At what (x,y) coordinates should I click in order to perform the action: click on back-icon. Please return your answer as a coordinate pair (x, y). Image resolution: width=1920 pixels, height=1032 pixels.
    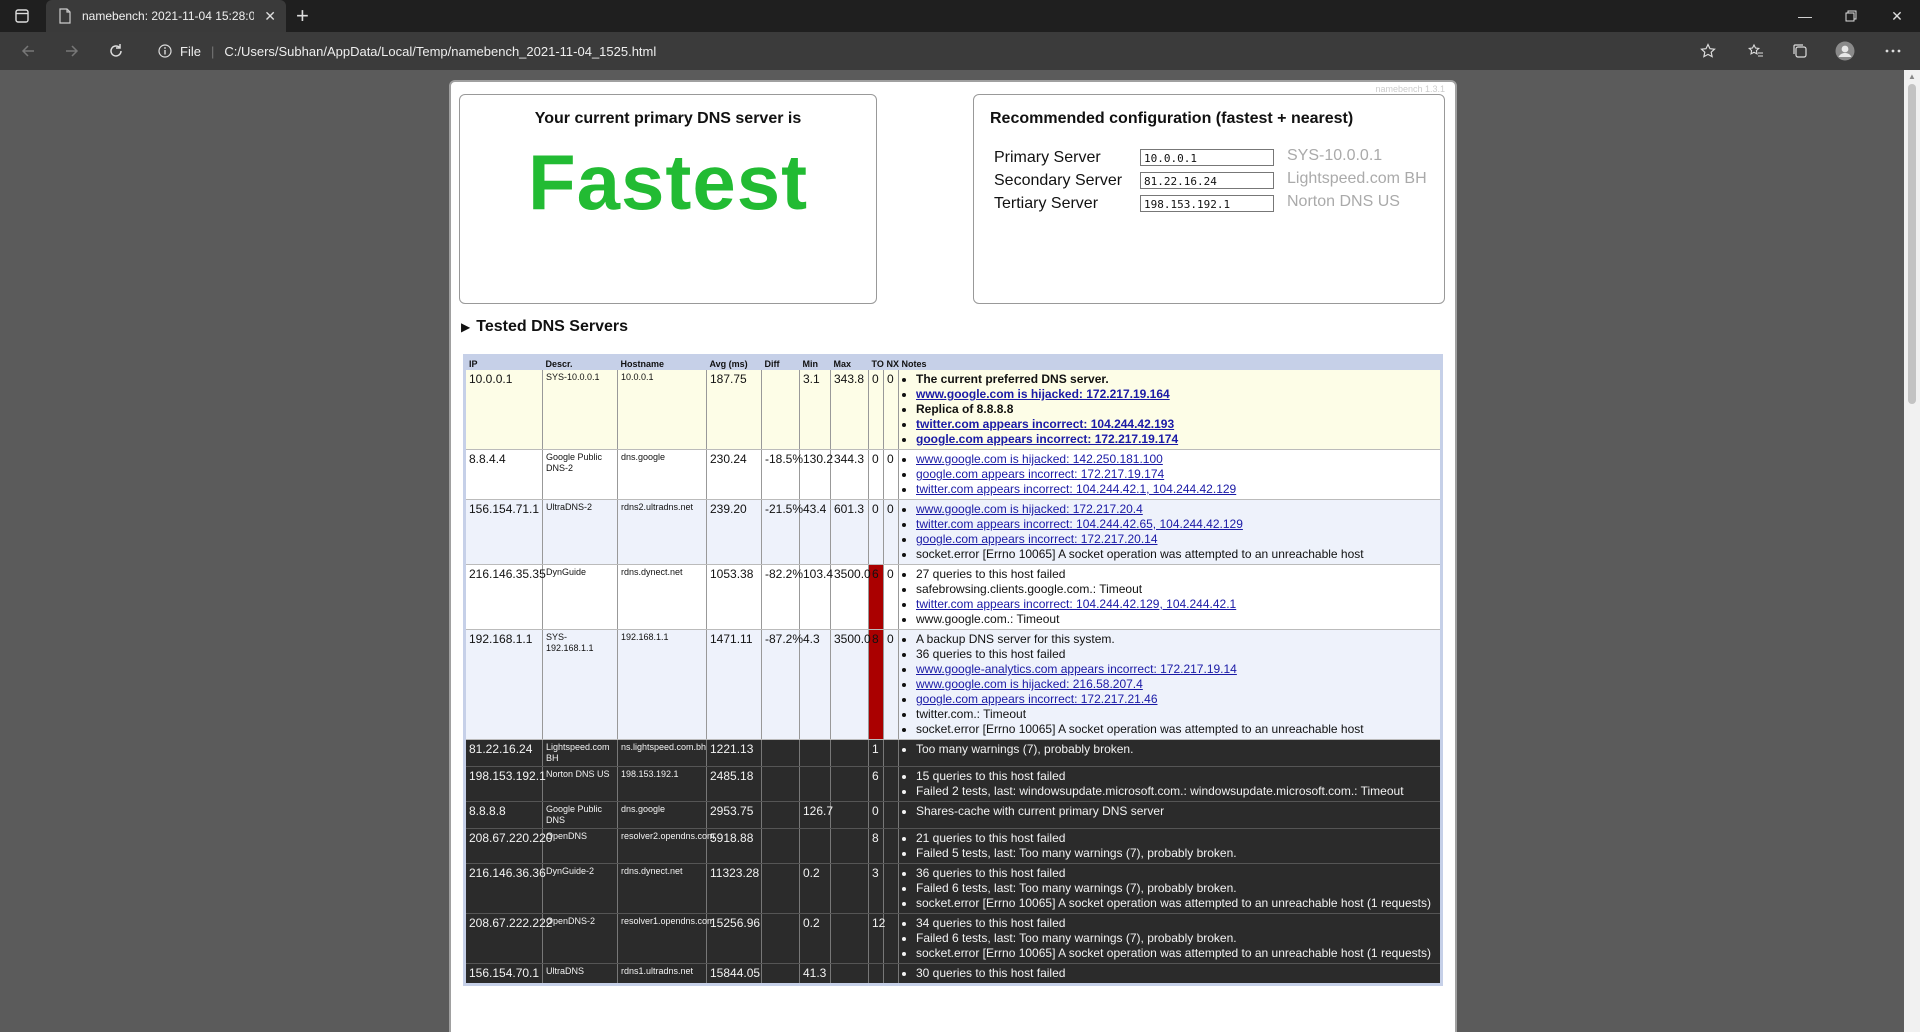
    Looking at the image, I should click on (28, 51).